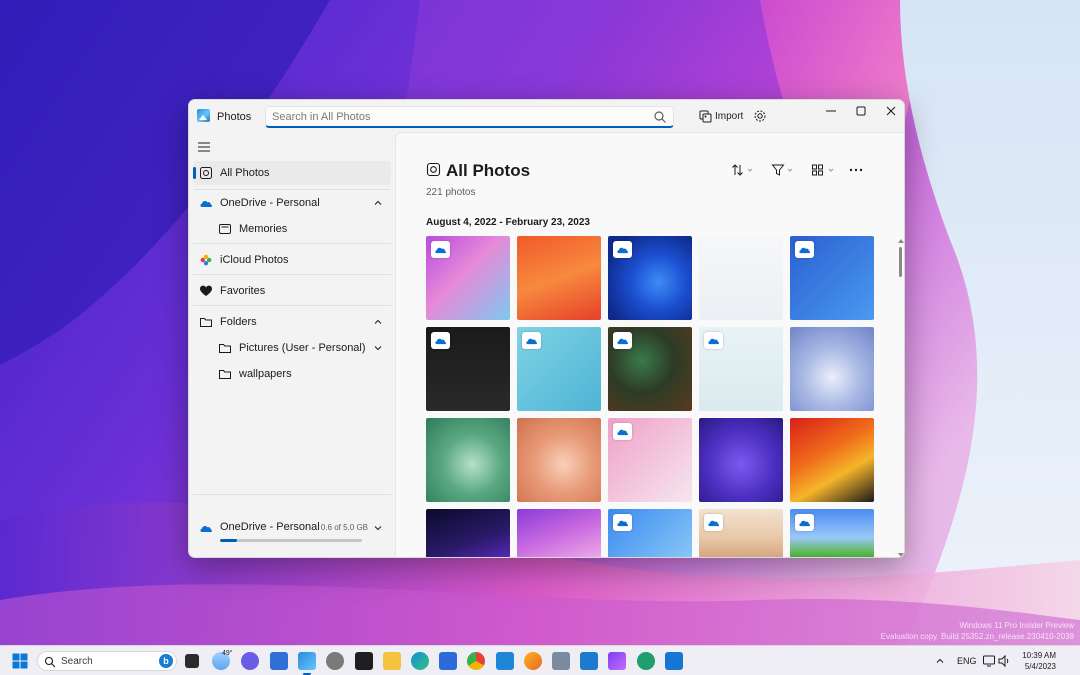 The image size is (1080, 675). What do you see at coordinates (20, 661) in the screenshot?
I see `windows-start-icon` at bounding box center [20, 661].